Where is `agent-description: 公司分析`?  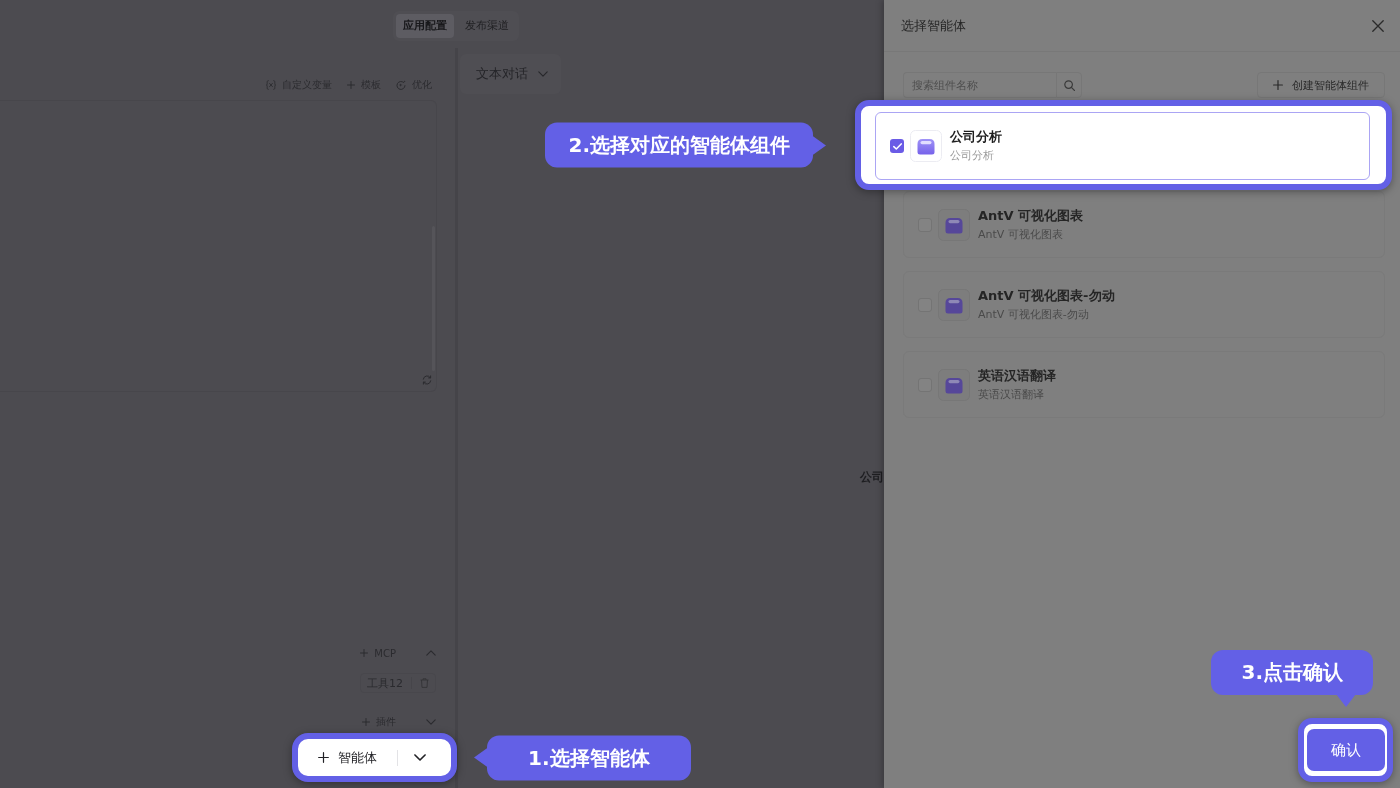 agent-description: 公司分析 is located at coordinates (972, 156).